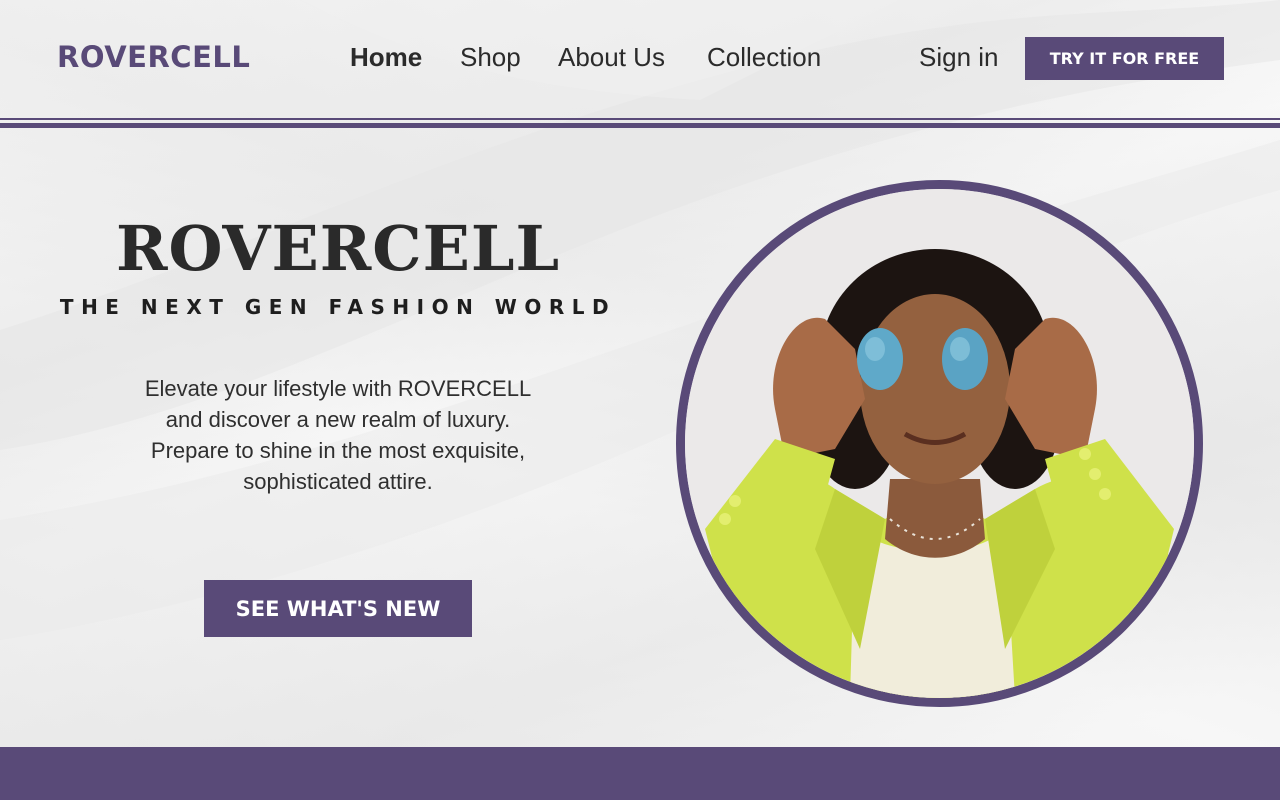  I want to click on see-whats-new-button: SEE WHAT'S NEW, so click(338, 608).